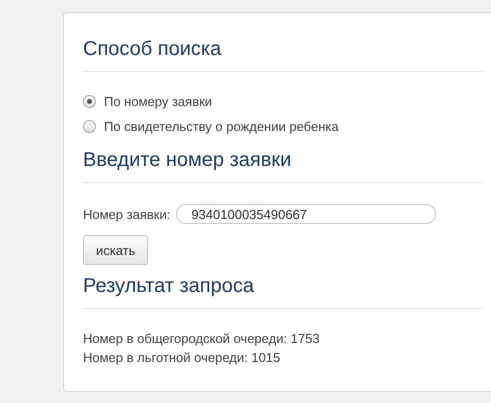 The width and height of the screenshot is (491, 403). I want to click on radio-label: По номеру заявки, so click(158, 101).